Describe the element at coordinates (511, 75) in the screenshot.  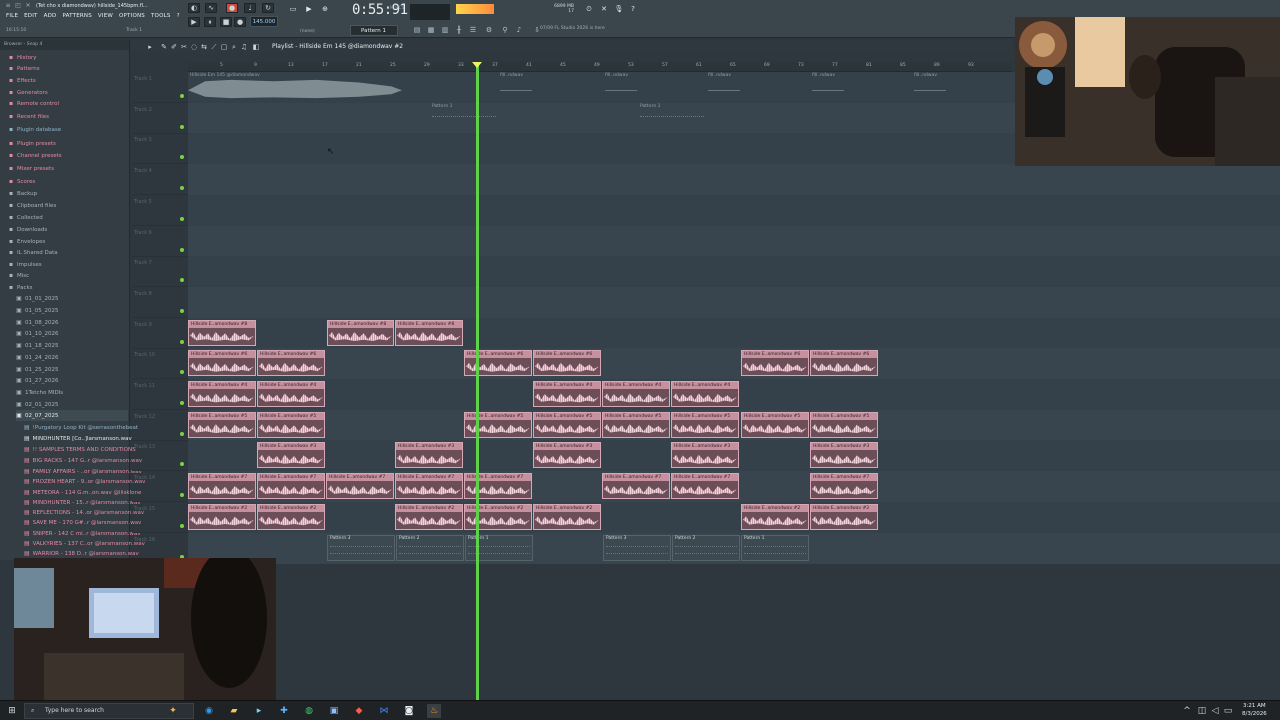
I see `fill-clip-1: fill..ndwav` at that location.